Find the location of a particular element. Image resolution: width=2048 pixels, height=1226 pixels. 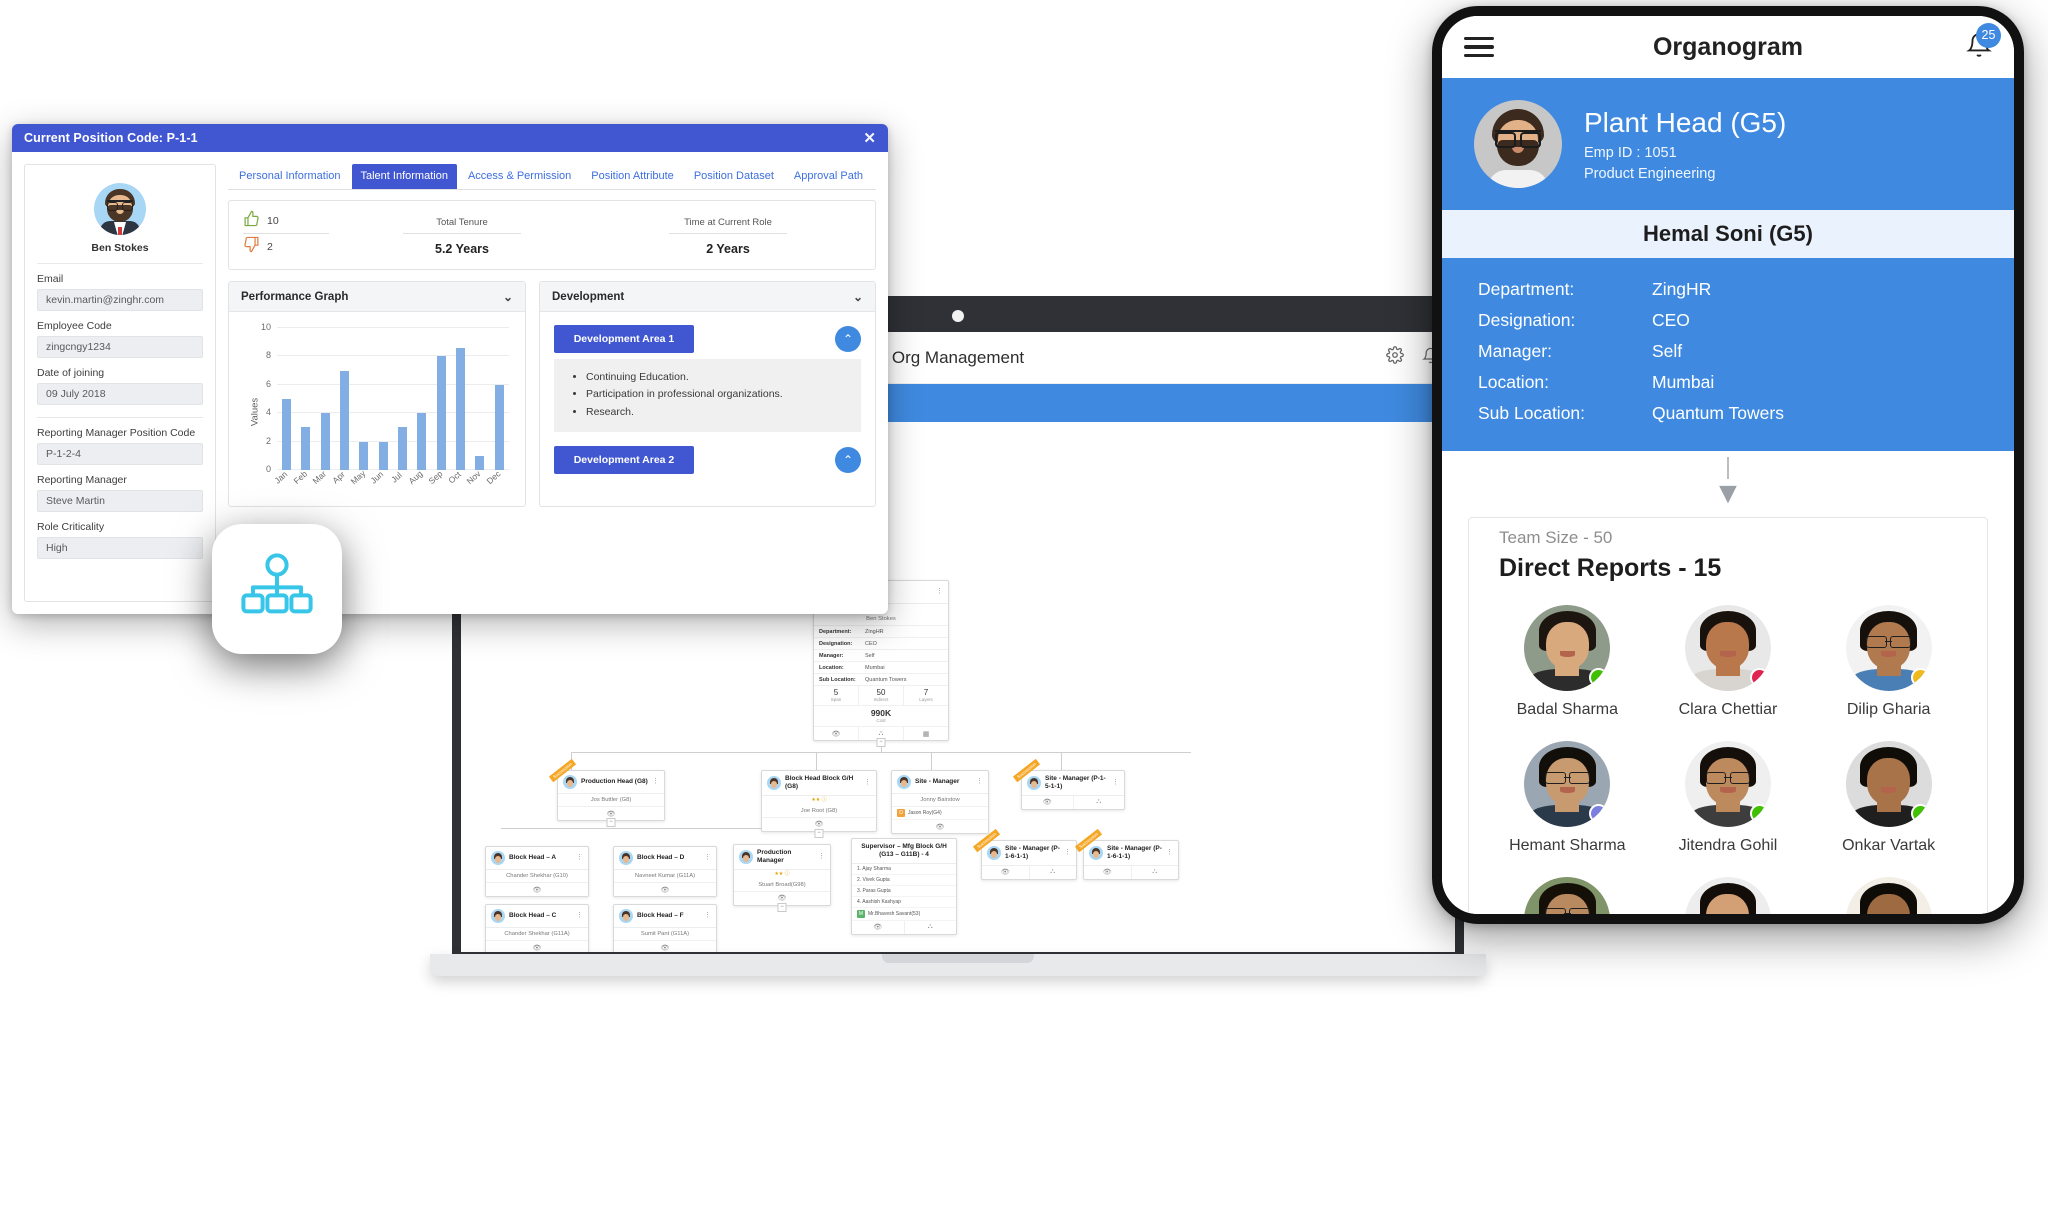

close-icon: ✕ is located at coordinates (869, 138).